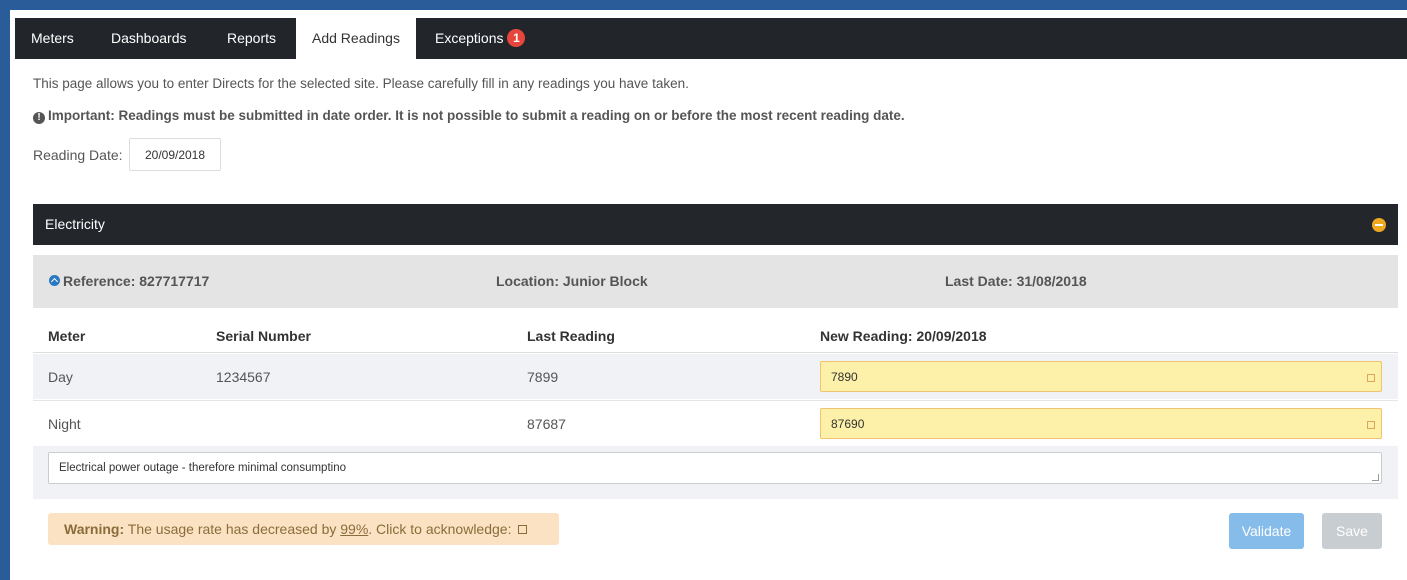 Image resolution: width=1407 pixels, height=580 pixels. Describe the element at coordinates (94, 529) in the screenshot. I see `warning-label: Warning:` at that location.